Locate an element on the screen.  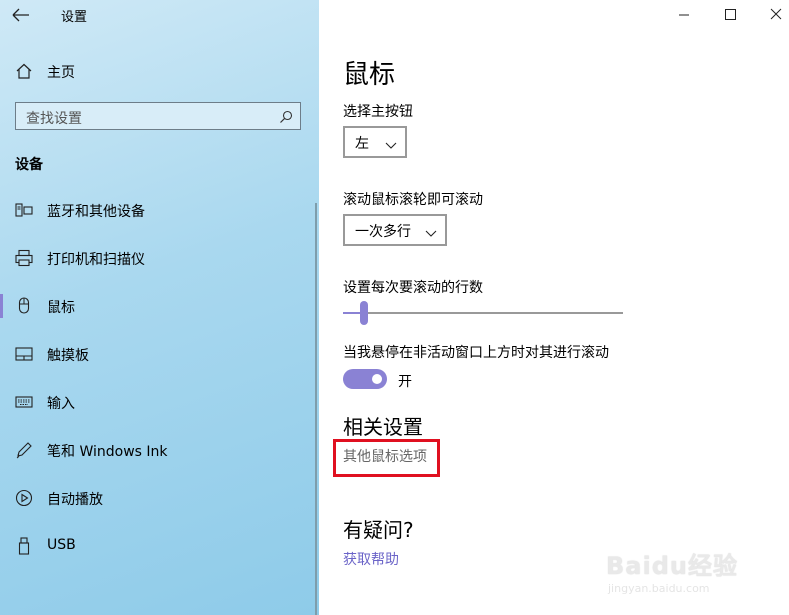
home-icon is located at coordinates (24, 71).